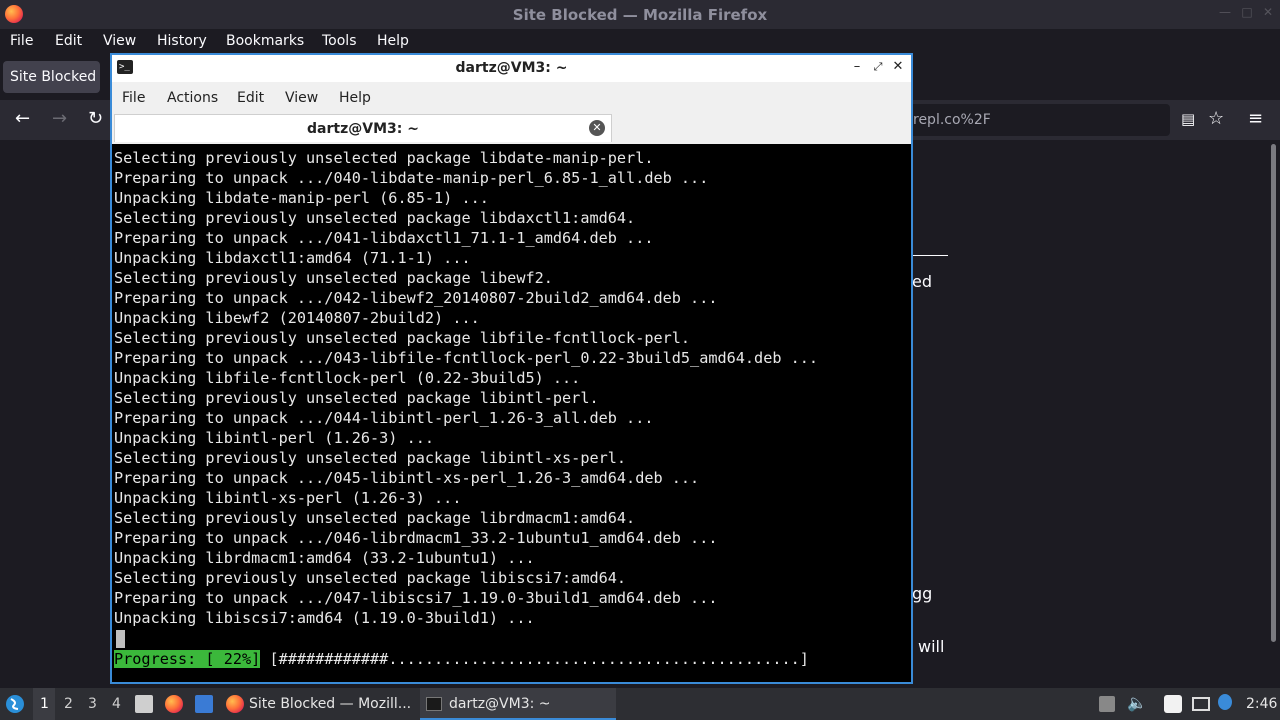 The height and width of the screenshot is (720, 1280). Describe the element at coordinates (355, 98) in the screenshot. I see `term-menu-help: Help` at that location.